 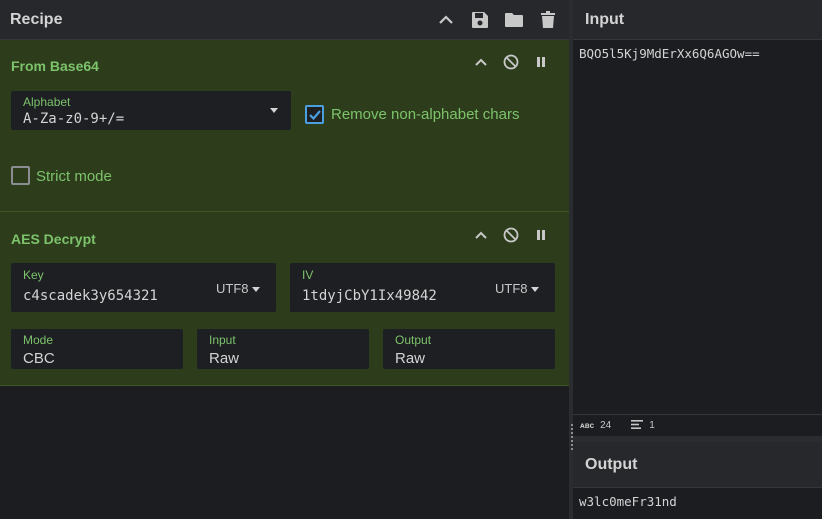 I want to click on output-format-select: Output Raw, so click(x=469, y=349).